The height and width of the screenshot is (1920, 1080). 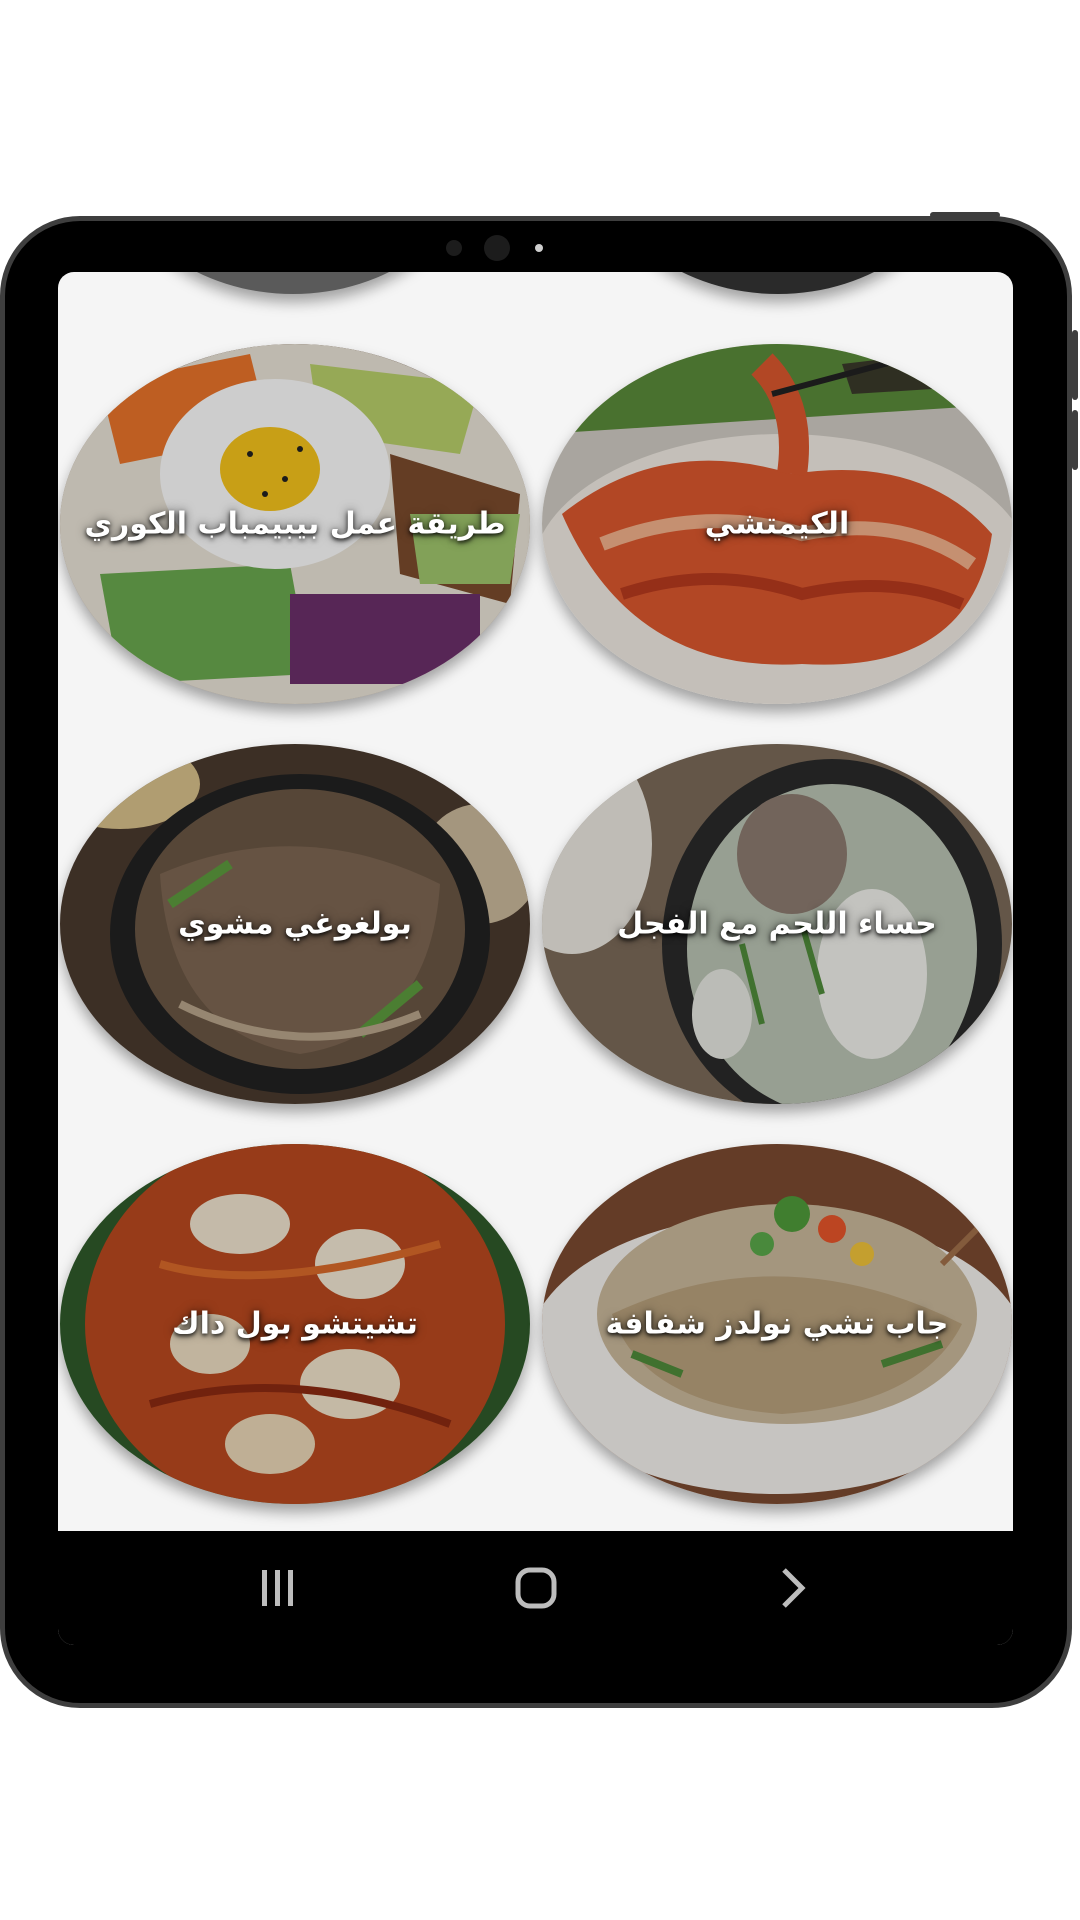 I want to click on recipe-title: حساء اللحم مع الفجل, so click(x=777, y=924).